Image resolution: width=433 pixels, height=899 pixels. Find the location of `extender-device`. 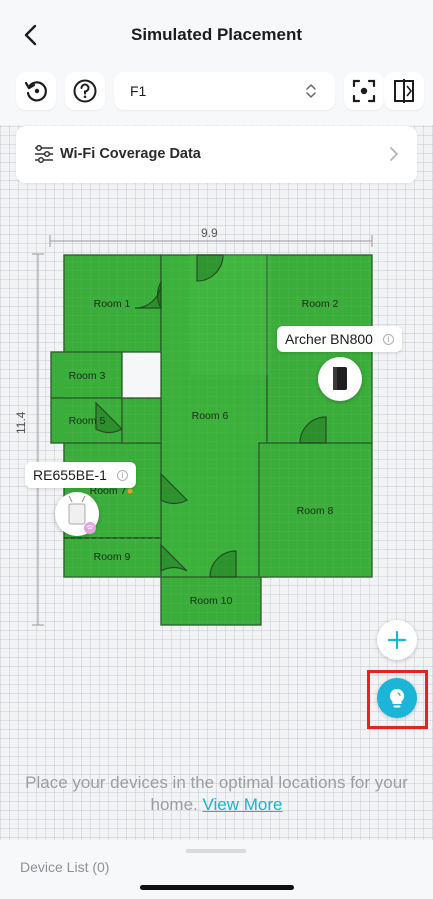

extender-device is located at coordinates (77, 514).